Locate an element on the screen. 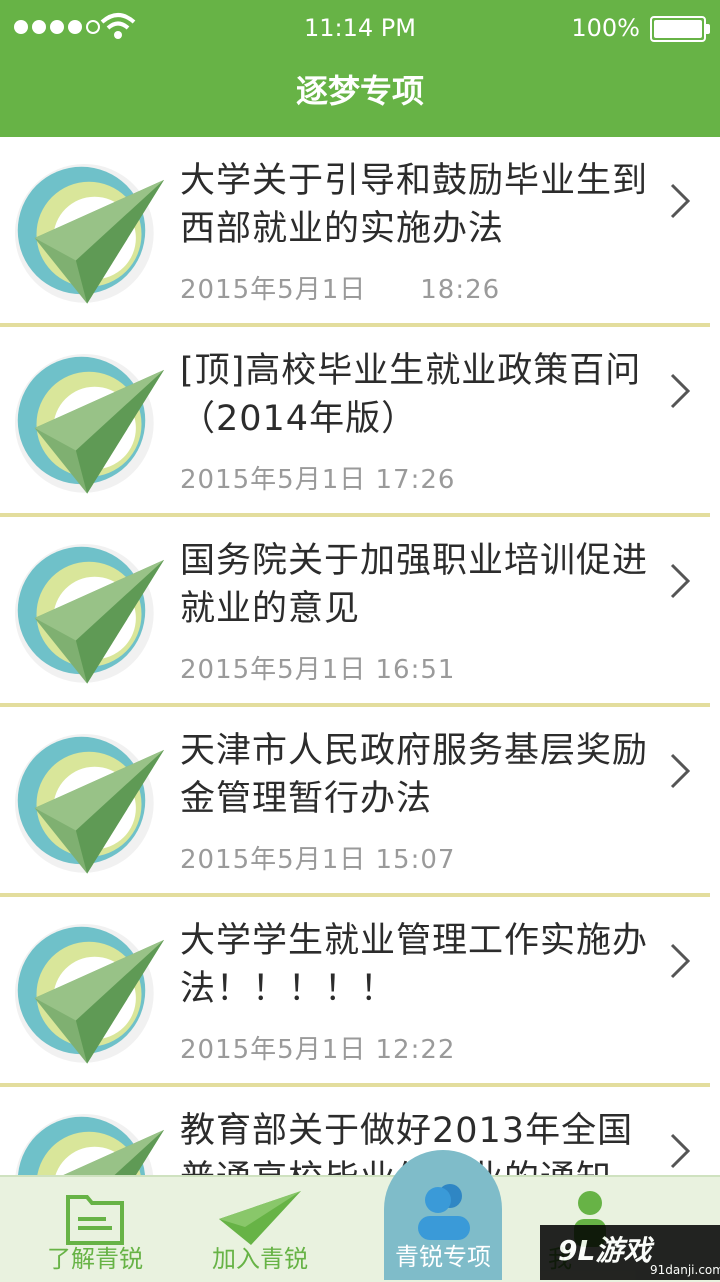 The width and height of the screenshot is (720, 1282). page-title: 逐梦专项 is located at coordinates (359, 91).